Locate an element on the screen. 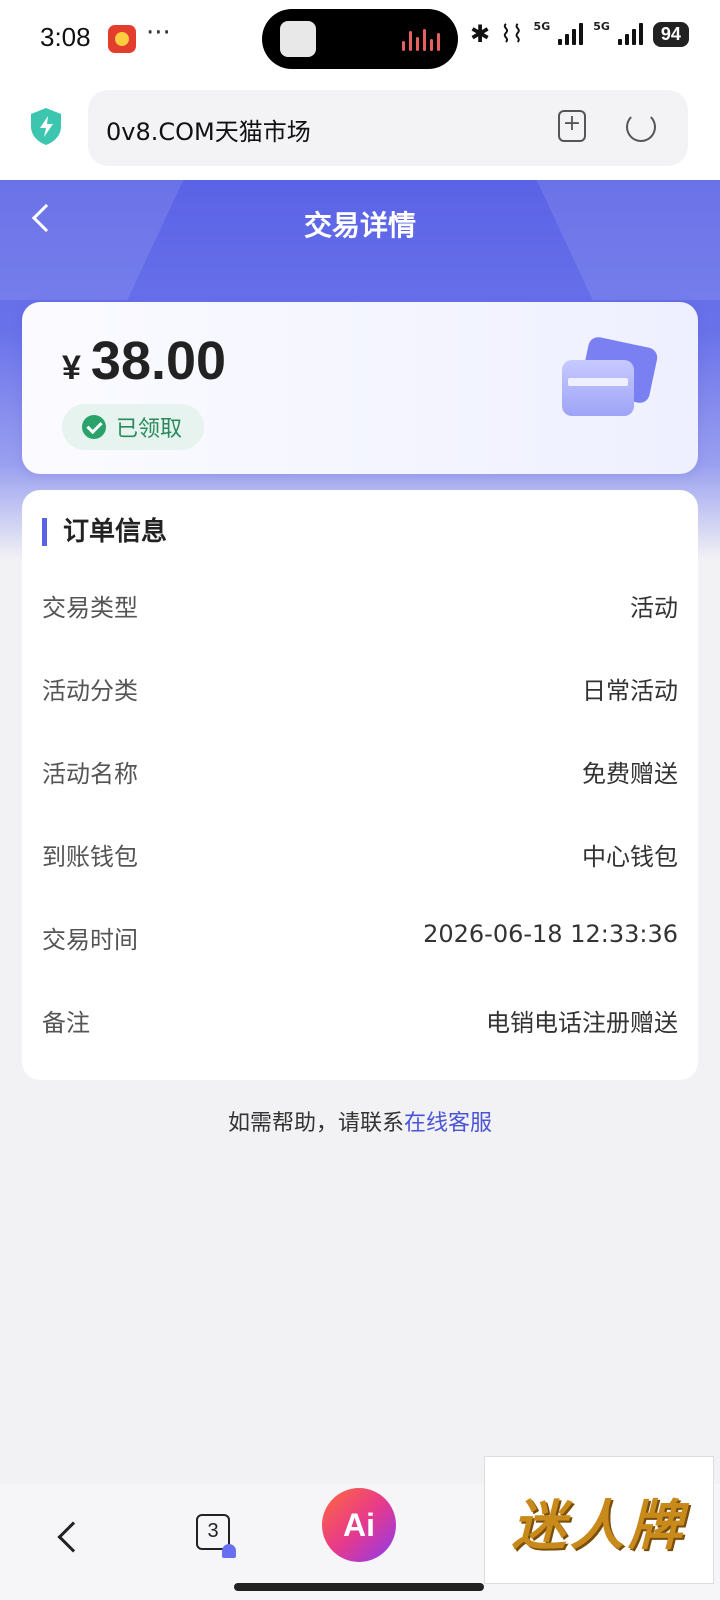 Image resolution: width=720 pixels, height=1600 pixels. reload-icon is located at coordinates (641, 127).